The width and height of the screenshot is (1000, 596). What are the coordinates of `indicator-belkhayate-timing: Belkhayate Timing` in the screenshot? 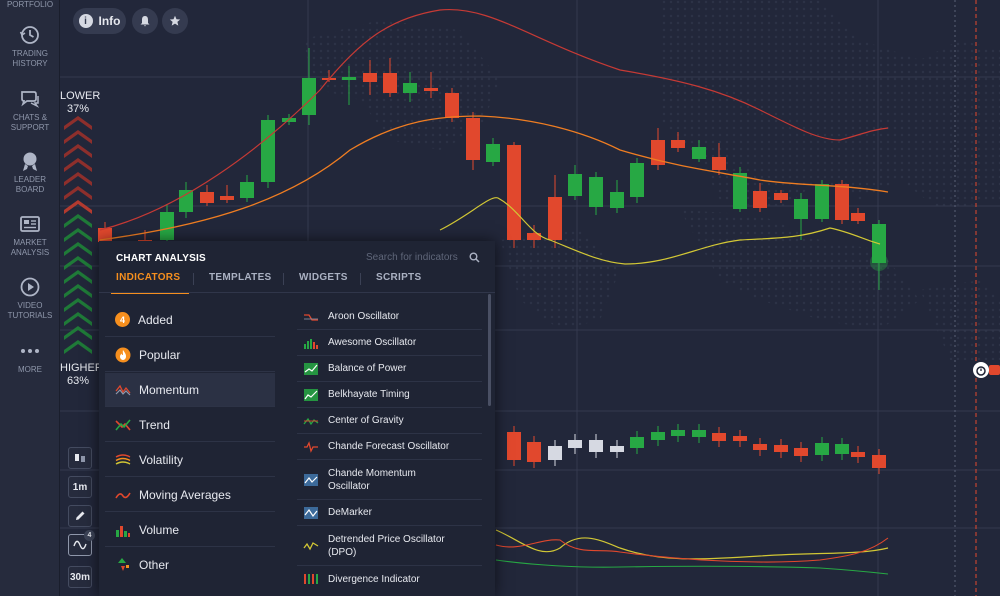 It's located at (389, 395).